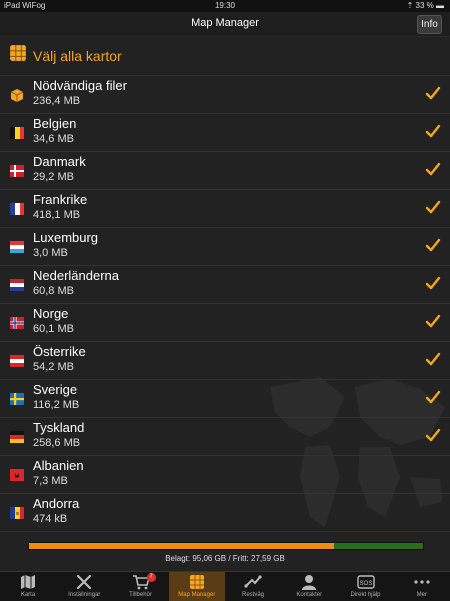 This screenshot has width=450, height=601. What do you see at coordinates (151, 577) in the screenshot?
I see `notification-badge: 7` at bounding box center [151, 577].